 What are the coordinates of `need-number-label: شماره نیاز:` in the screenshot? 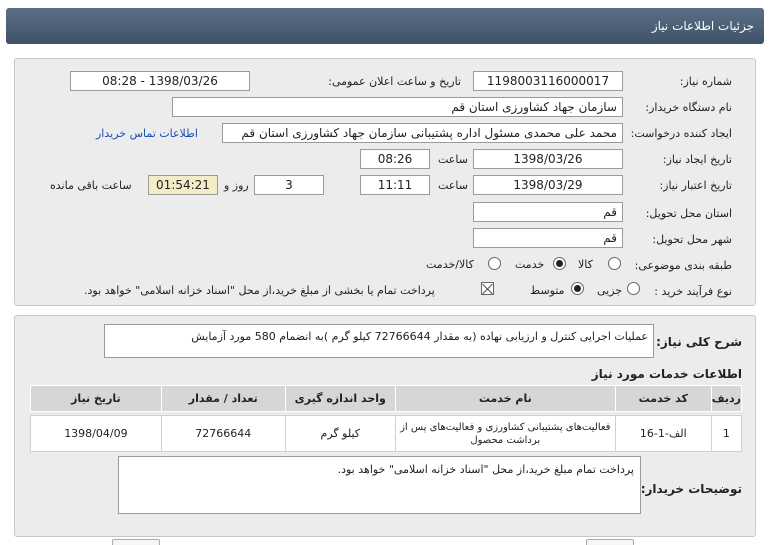 It's located at (705, 81).